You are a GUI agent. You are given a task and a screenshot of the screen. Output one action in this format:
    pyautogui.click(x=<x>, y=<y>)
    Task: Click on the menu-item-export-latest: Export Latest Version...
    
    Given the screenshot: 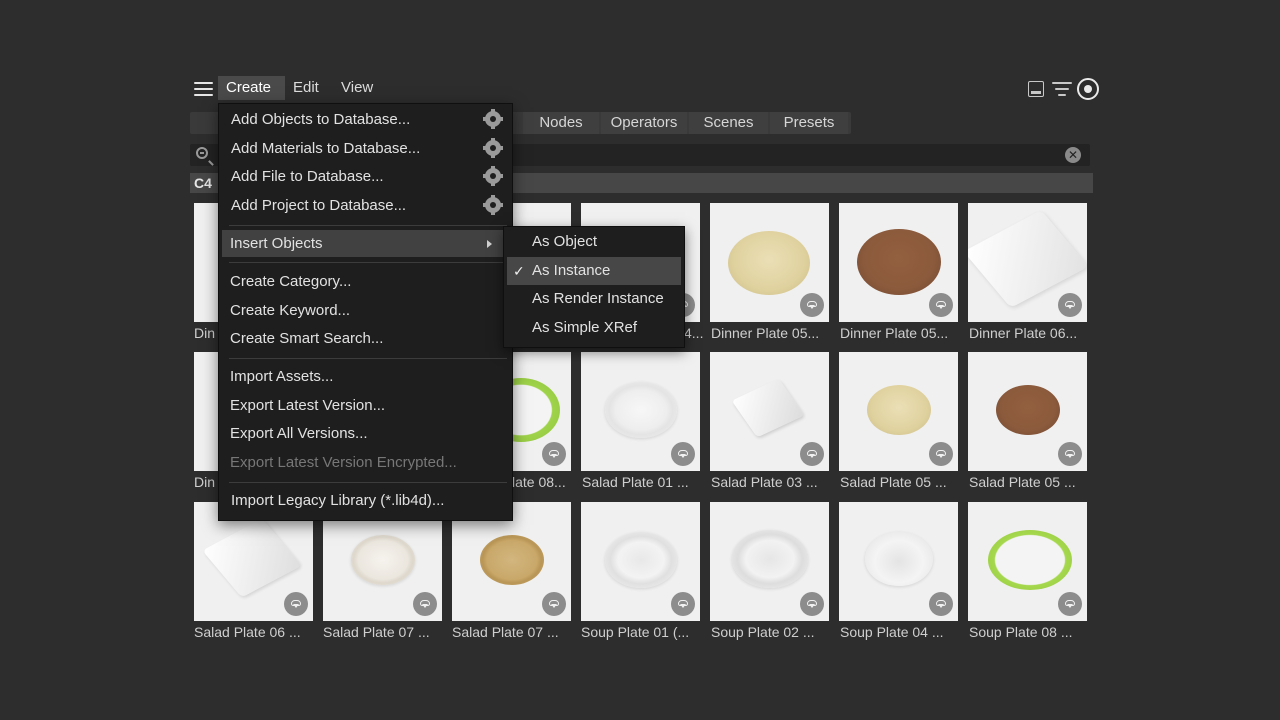 What is the action you would take?
    pyautogui.click(x=365, y=405)
    